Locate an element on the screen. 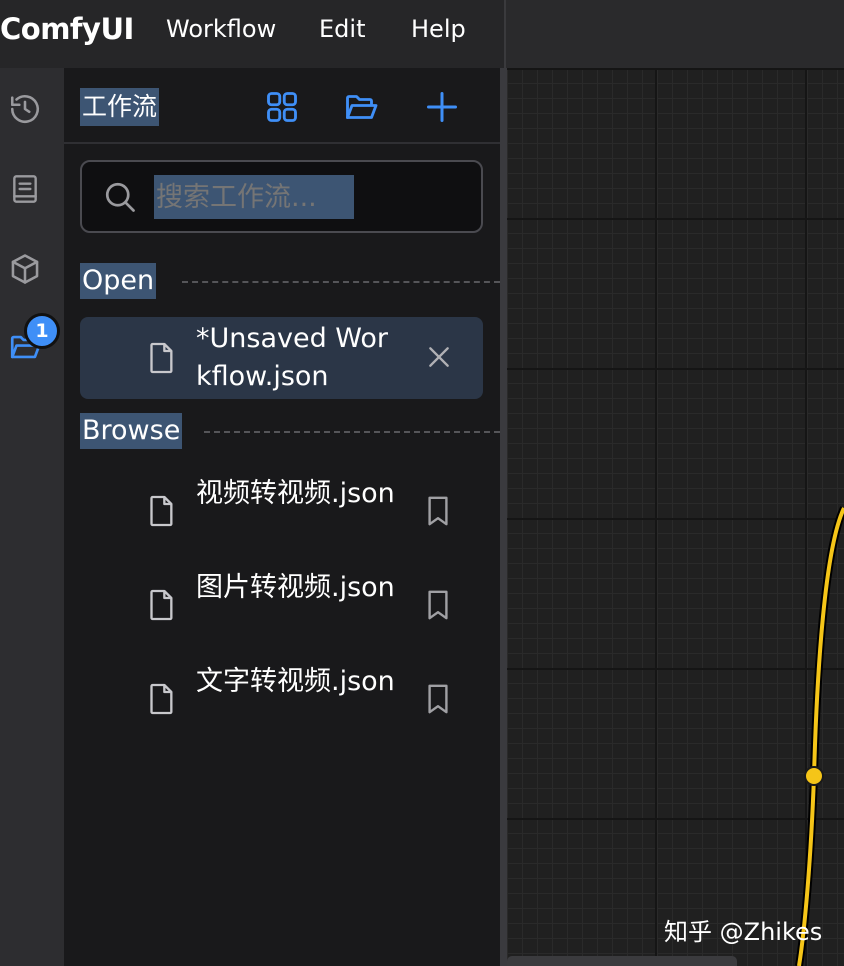  workflow-count-badge: 1 is located at coordinates (42, 331).